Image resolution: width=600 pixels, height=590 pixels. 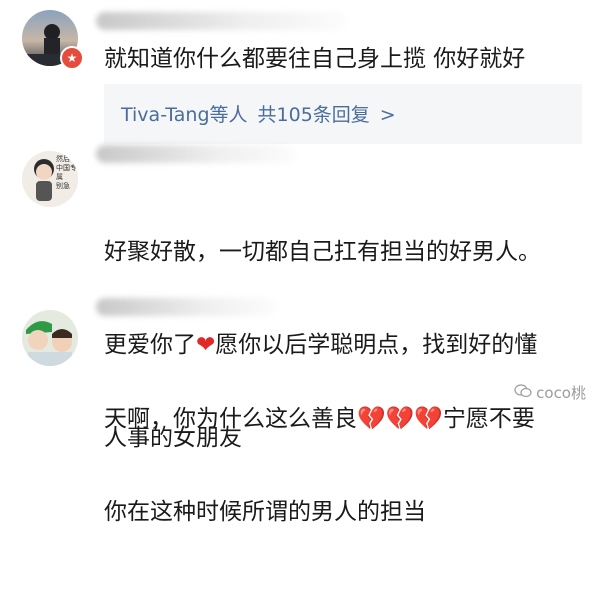 I want to click on comment-line-1: 好聚好散，一切都自己扛有担当的好男人。, so click(x=322, y=252).